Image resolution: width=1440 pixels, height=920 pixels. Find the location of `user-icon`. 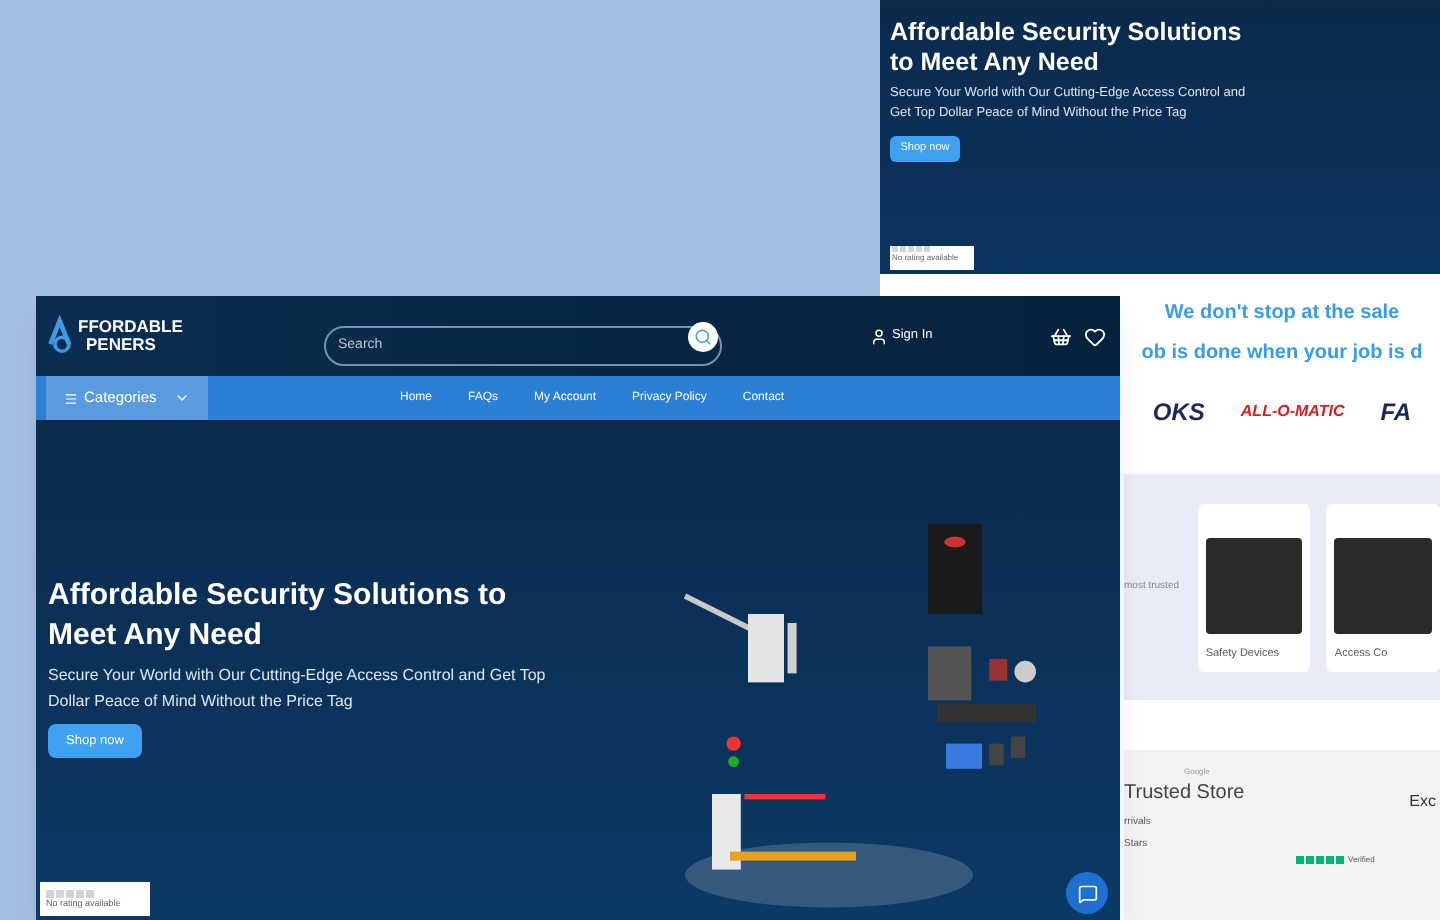

user-icon is located at coordinates (879, 336).